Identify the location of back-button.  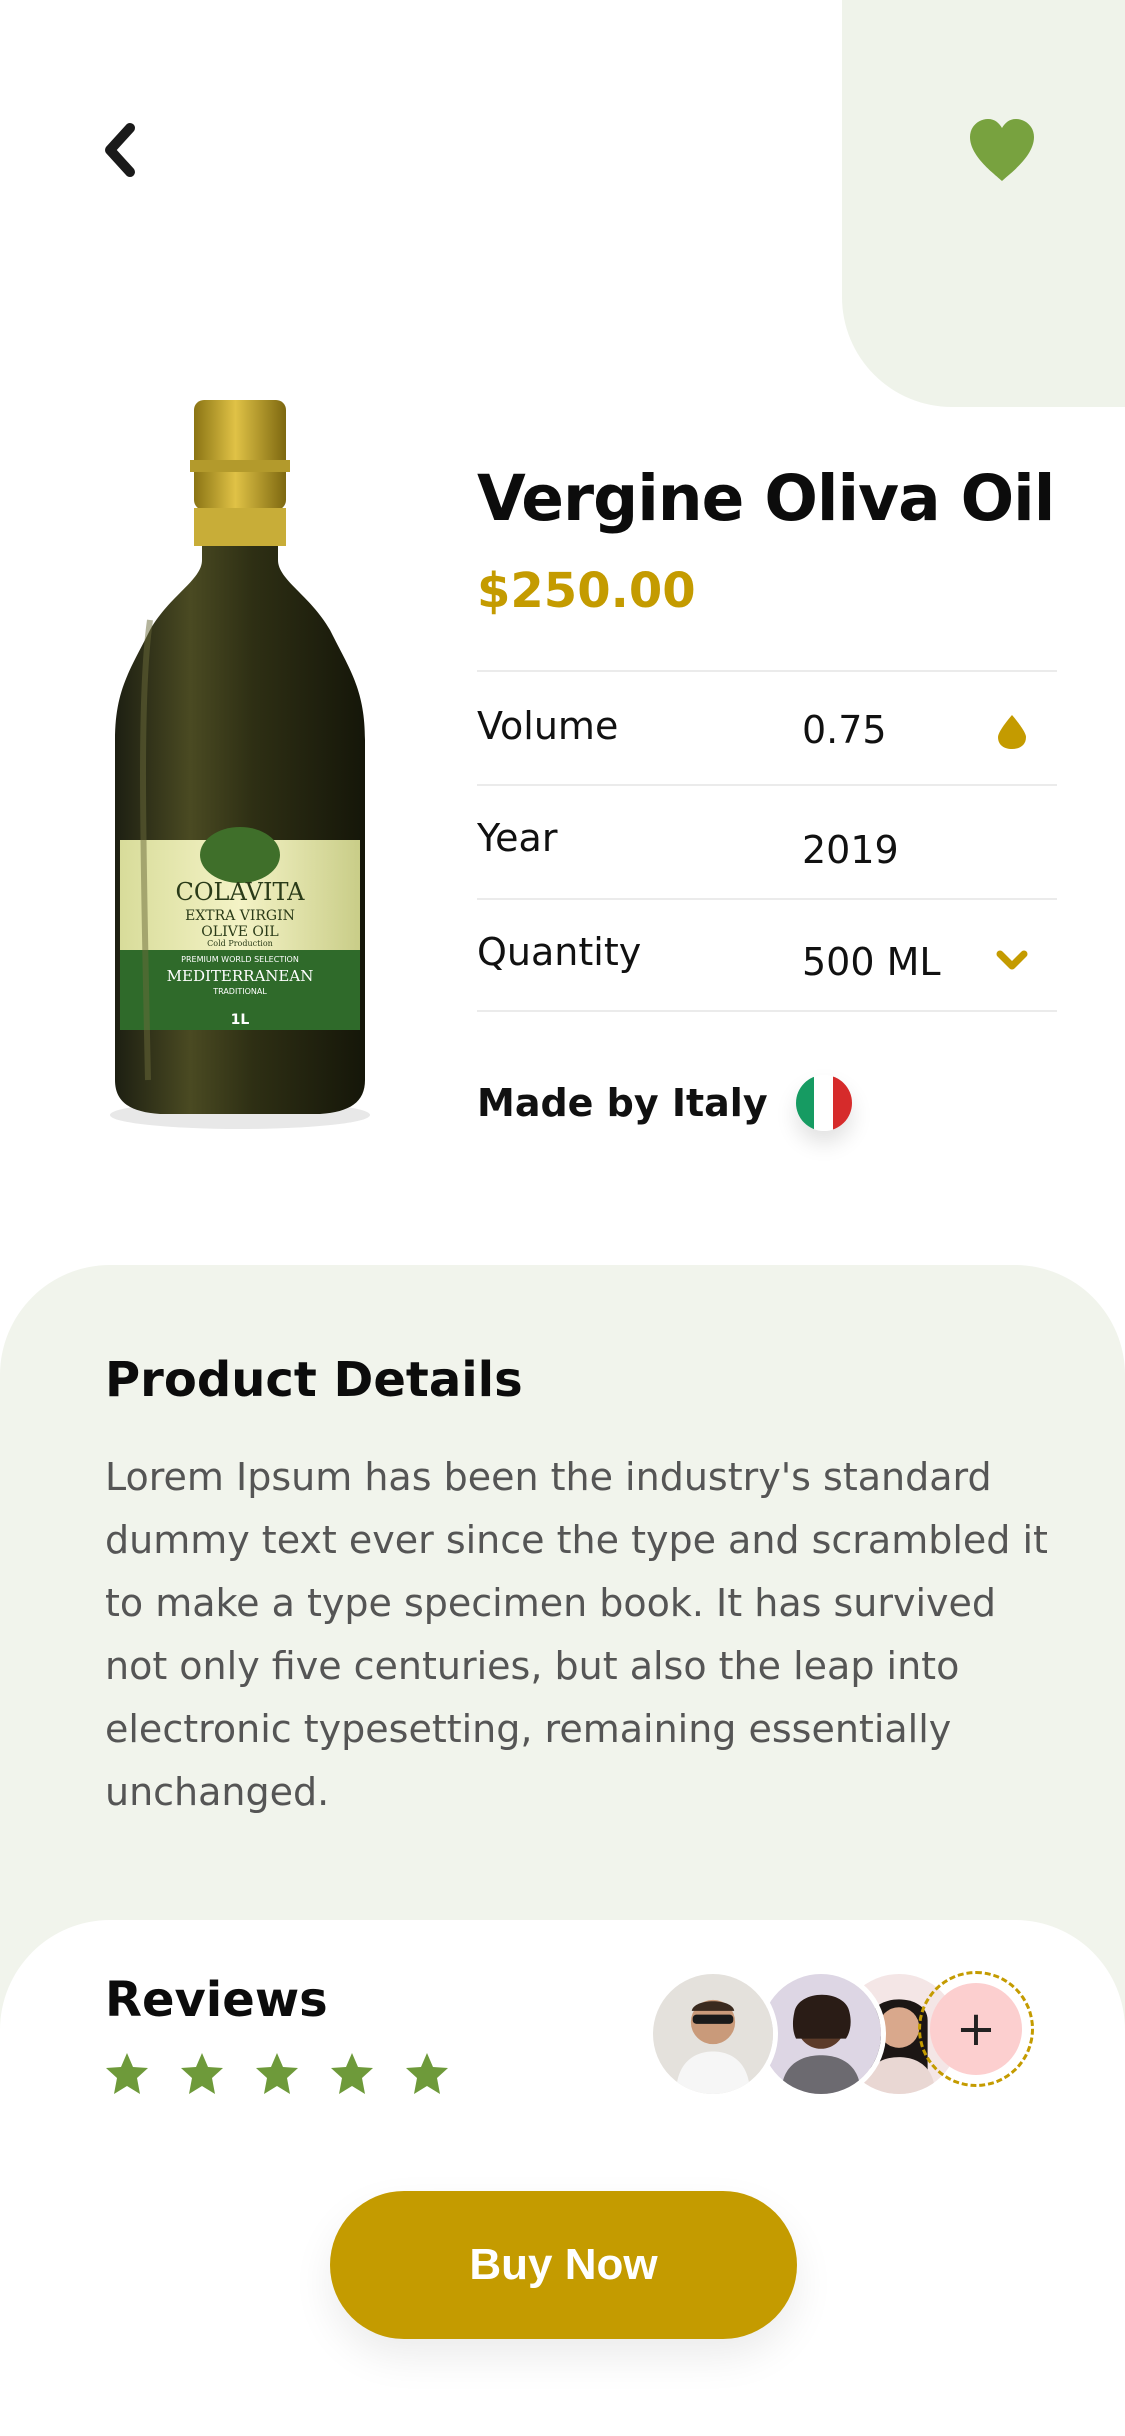
(120, 150).